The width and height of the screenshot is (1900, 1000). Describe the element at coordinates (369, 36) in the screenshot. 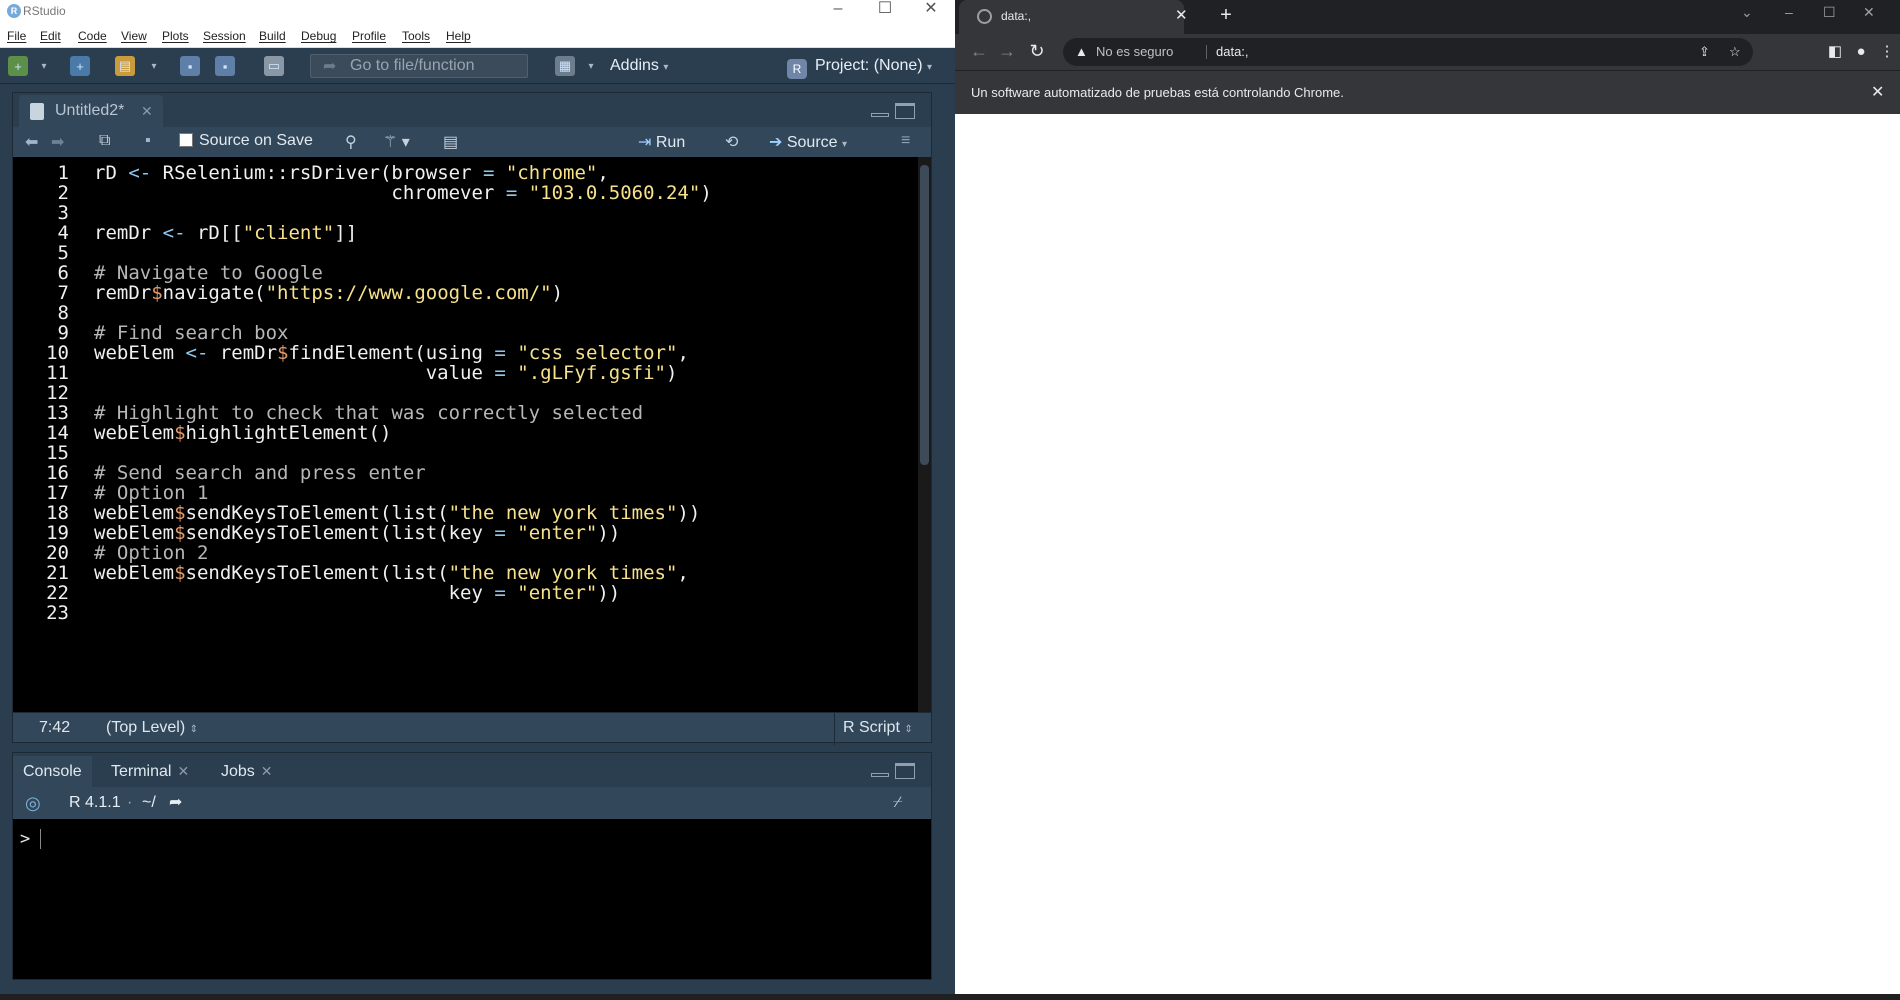

I see `menu-profile: Profile` at that location.